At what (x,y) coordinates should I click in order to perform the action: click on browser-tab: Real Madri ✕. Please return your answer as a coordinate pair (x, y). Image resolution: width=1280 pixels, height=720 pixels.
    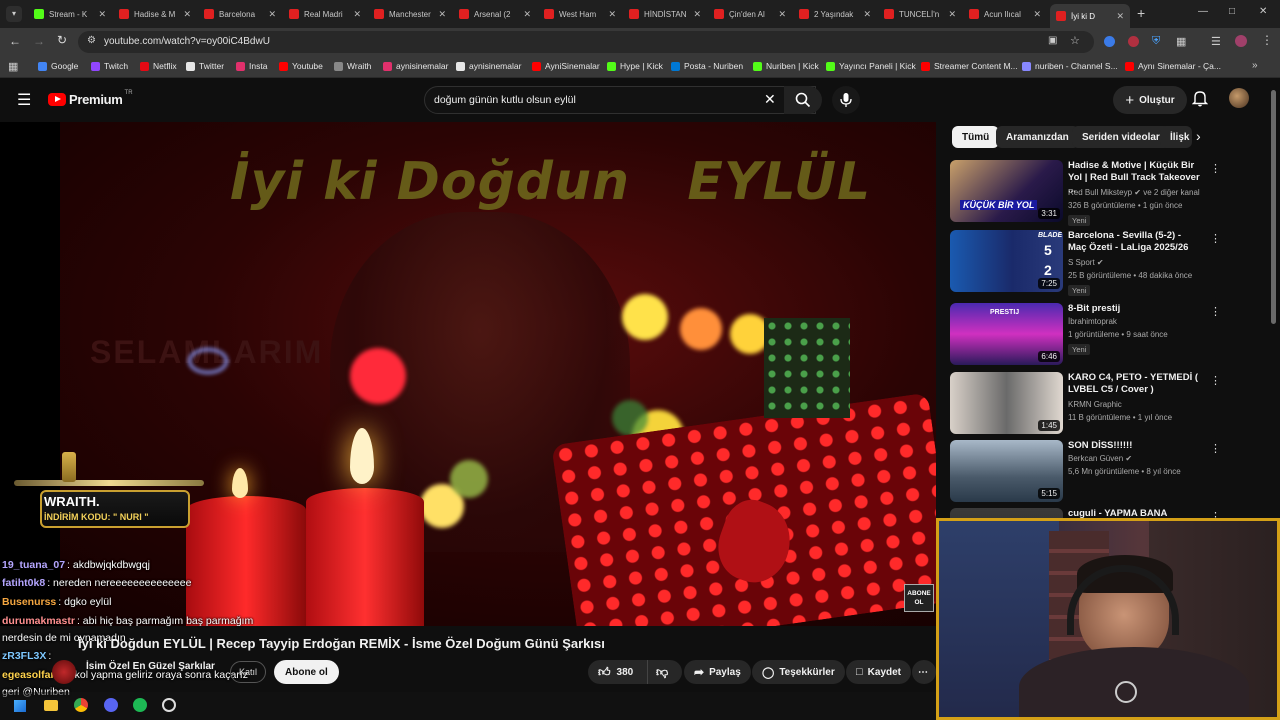
    Looking at the image, I should click on (325, 14).